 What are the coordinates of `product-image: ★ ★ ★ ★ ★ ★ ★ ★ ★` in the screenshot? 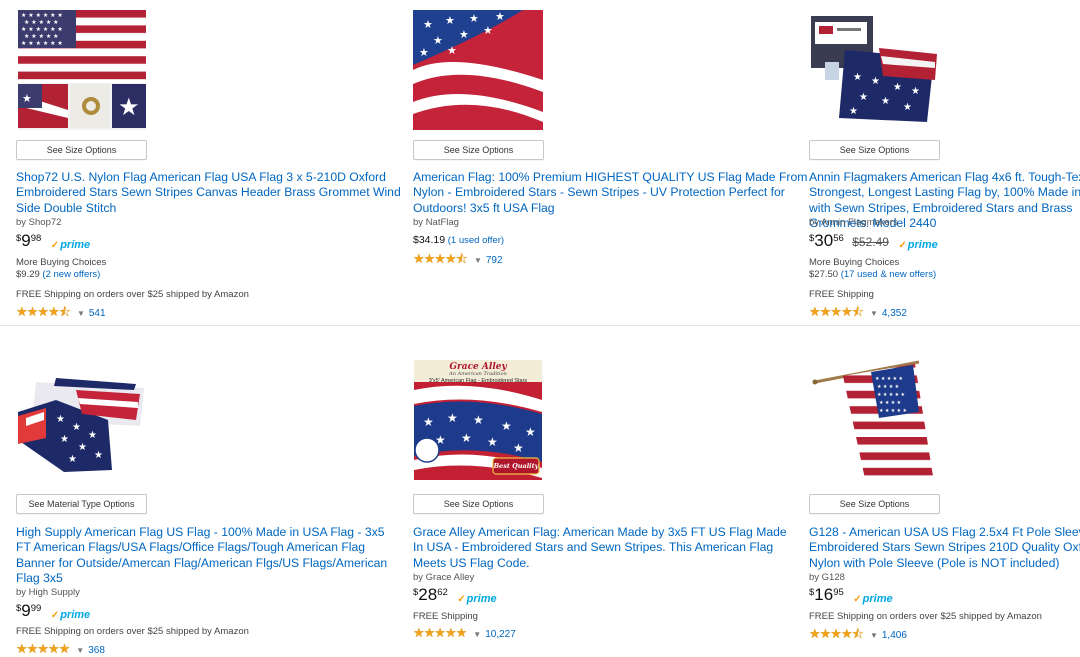 It's located at (478, 70).